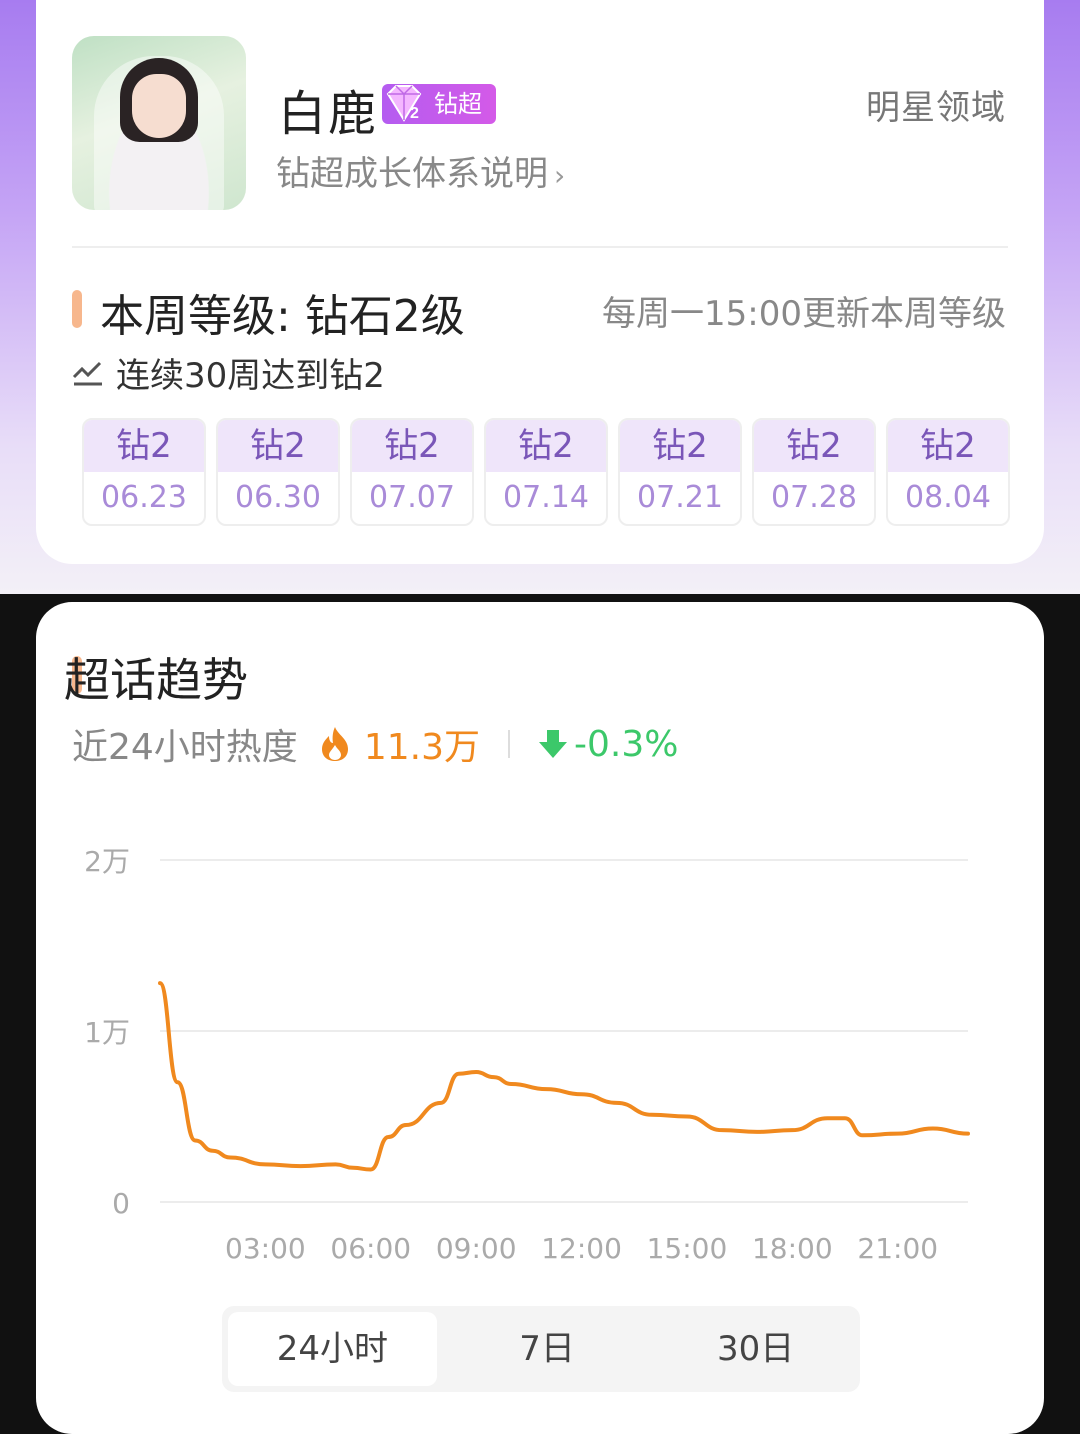 Image resolution: width=1080 pixels, height=1434 pixels. What do you see at coordinates (107, 1032) in the screenshot?
I see `y-tick-label: 1万` at bounding box center [107, 1032].